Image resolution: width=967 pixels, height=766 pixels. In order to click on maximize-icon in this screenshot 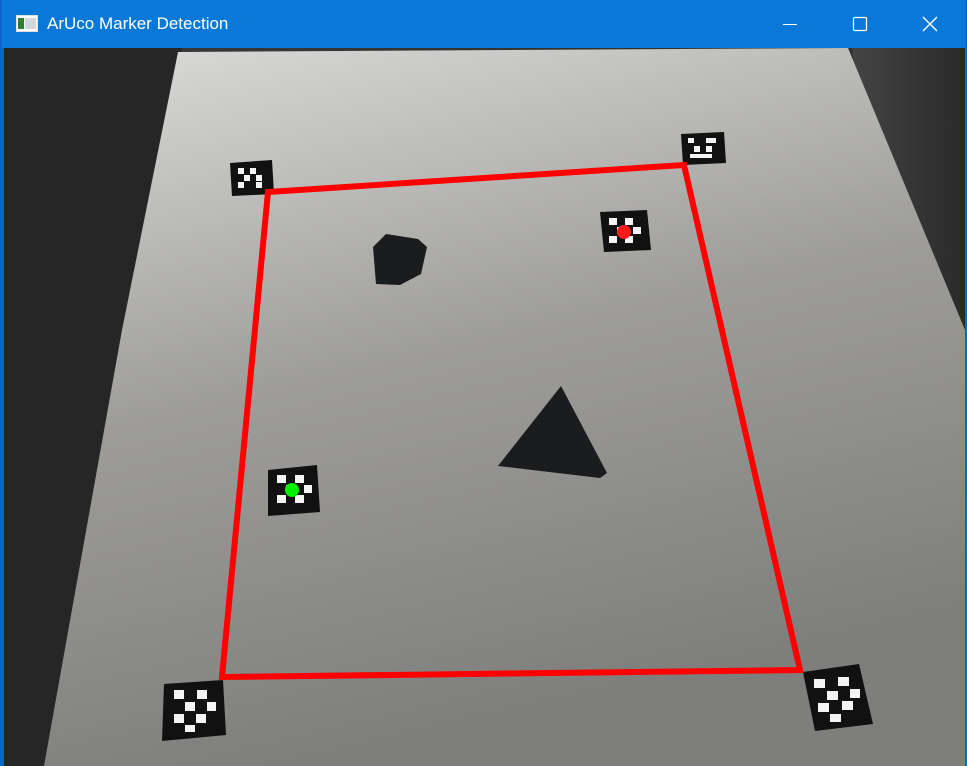, I will do `click(860, 24)`.